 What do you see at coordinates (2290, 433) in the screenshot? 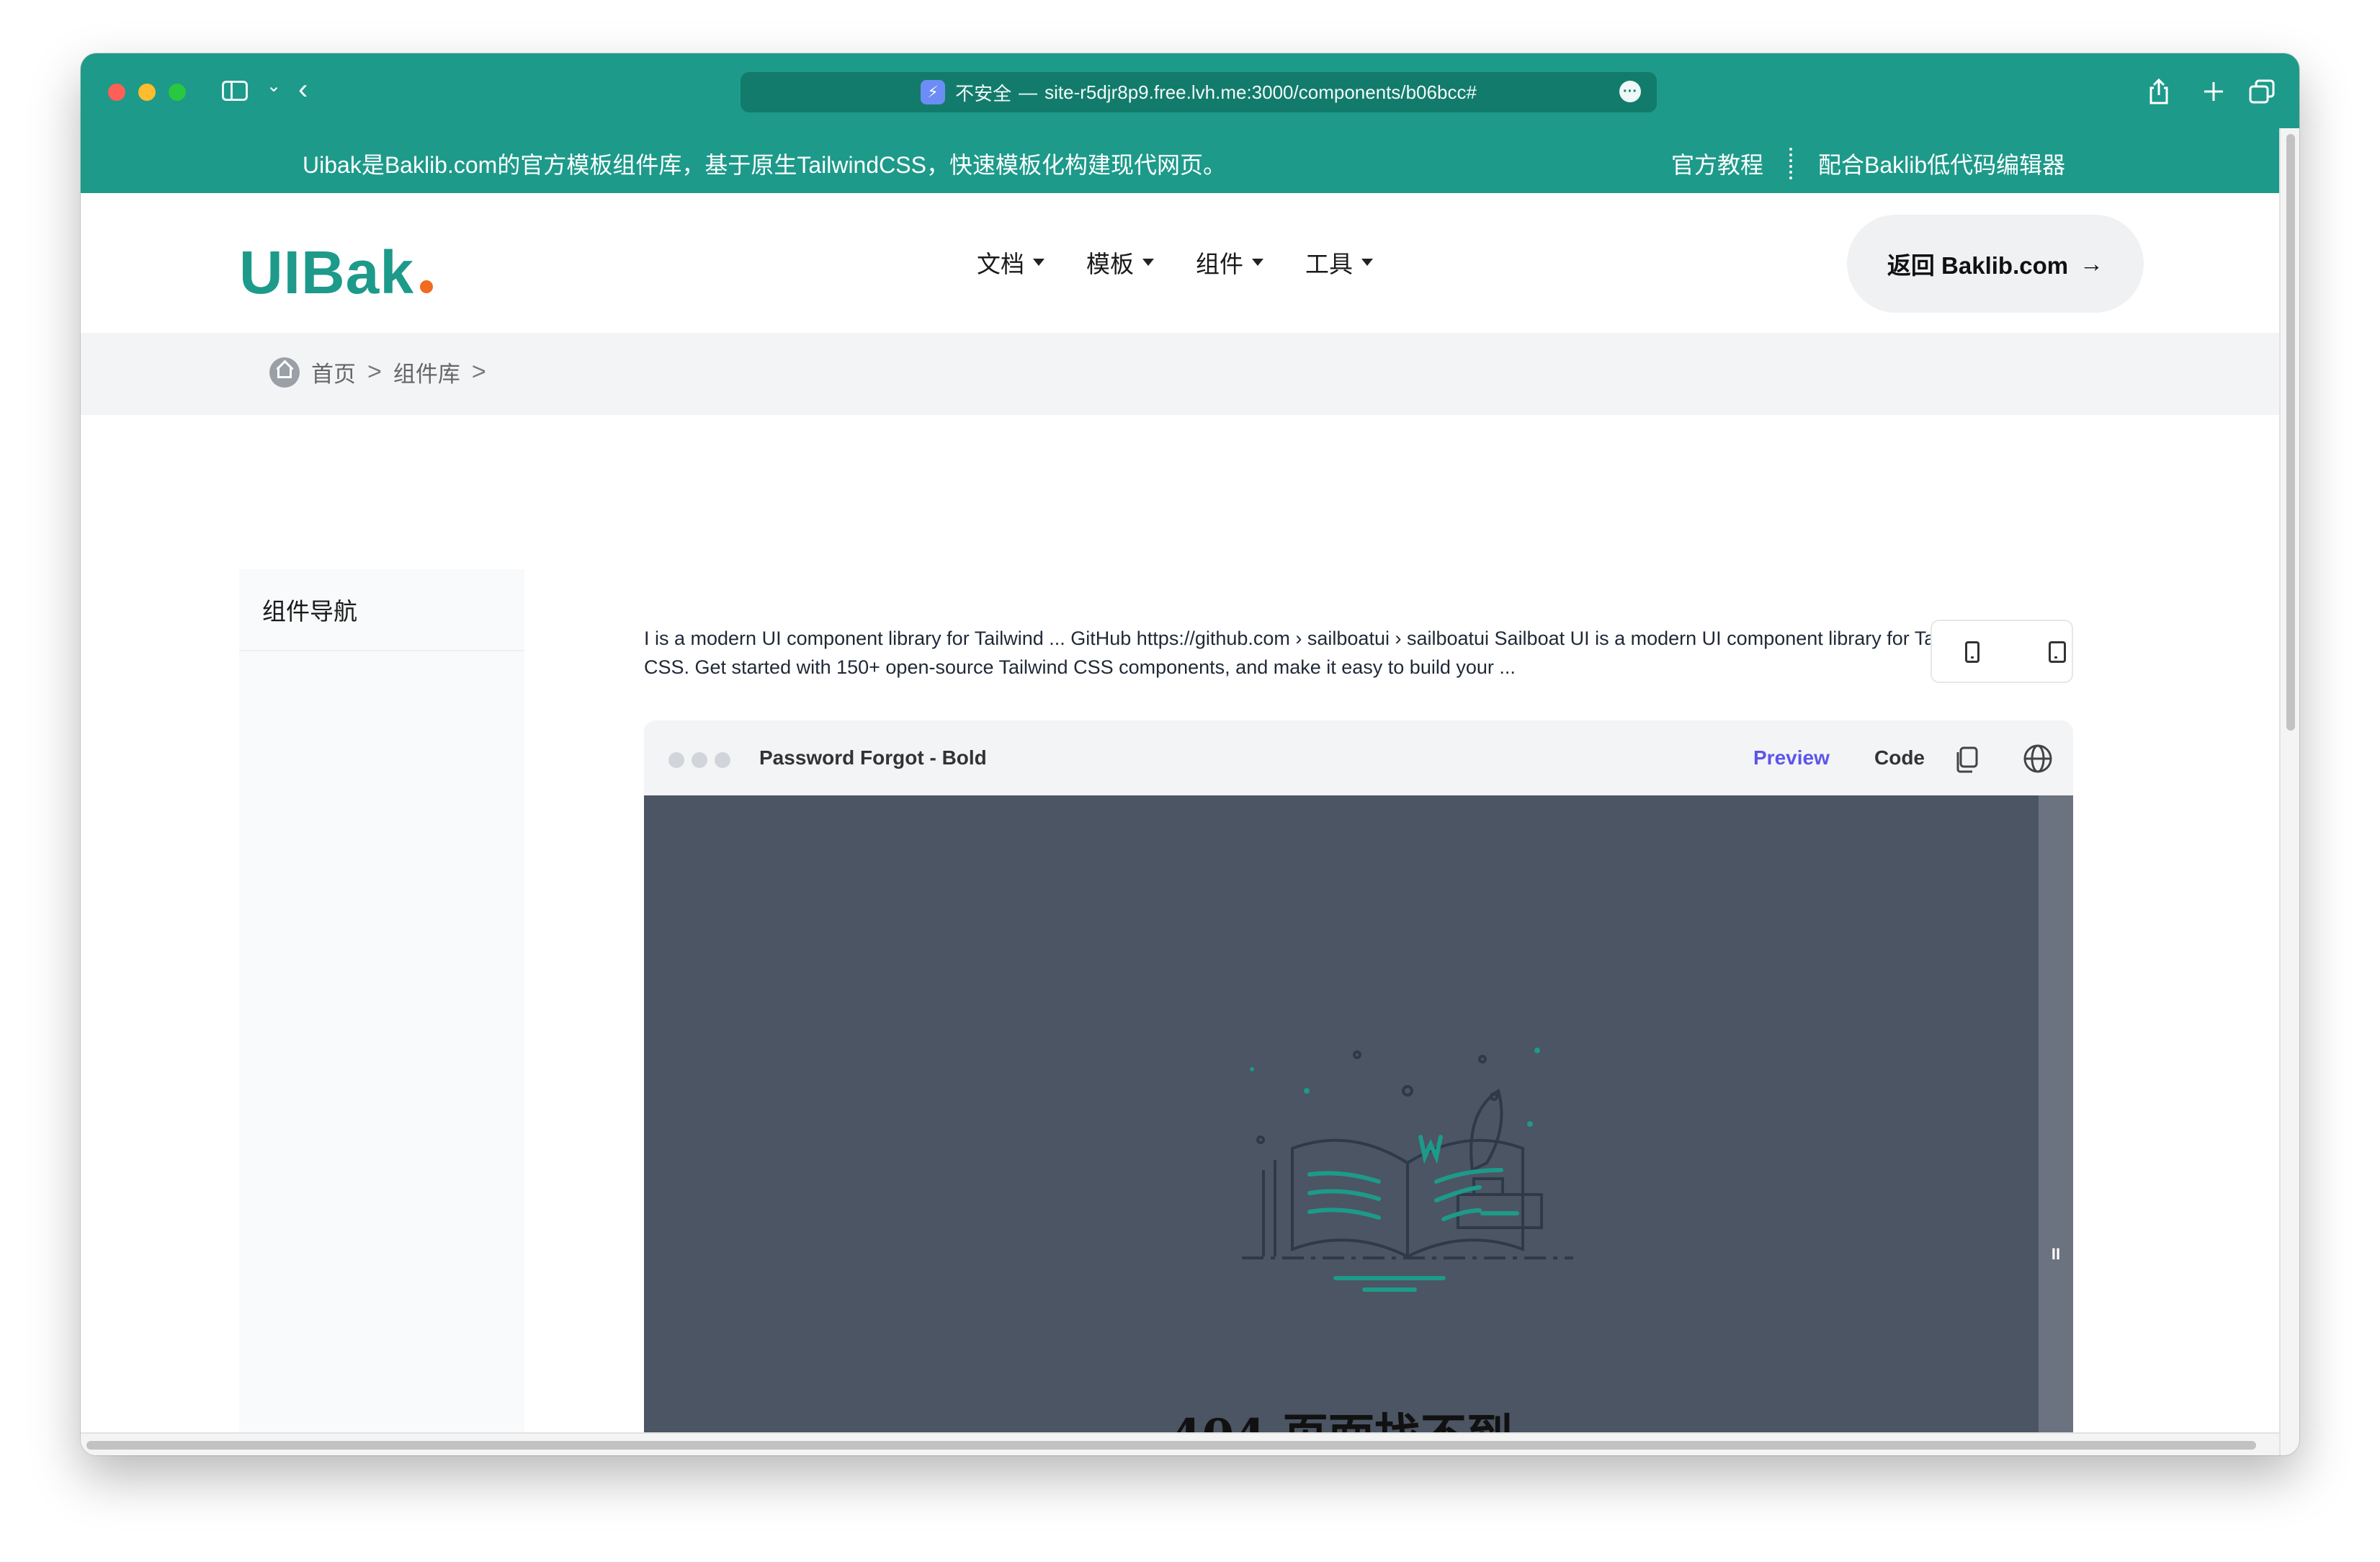
I see `vertical-scroll-thumb` at bounding box center [2290, 433].